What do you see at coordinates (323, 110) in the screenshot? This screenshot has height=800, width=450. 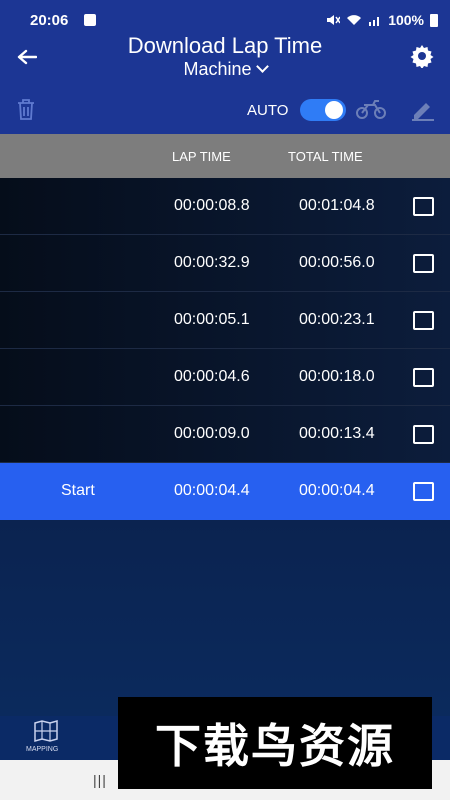 I see `auto-toggle` at bounding box center [323, 110].